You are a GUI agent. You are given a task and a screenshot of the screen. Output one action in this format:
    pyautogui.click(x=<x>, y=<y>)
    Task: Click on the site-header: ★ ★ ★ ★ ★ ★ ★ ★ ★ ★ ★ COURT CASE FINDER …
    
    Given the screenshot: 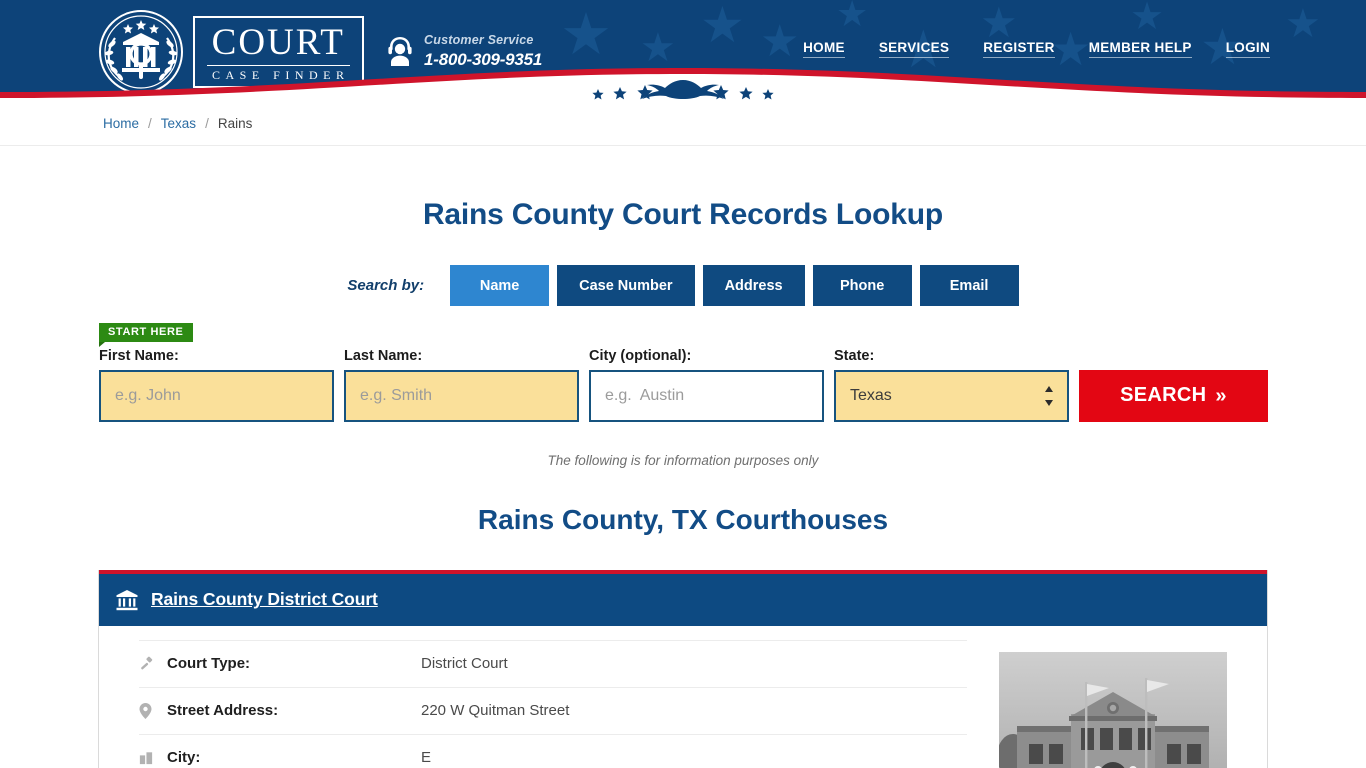 What is the action you would take?
    pyautogui.click(x=683, y=50)
    